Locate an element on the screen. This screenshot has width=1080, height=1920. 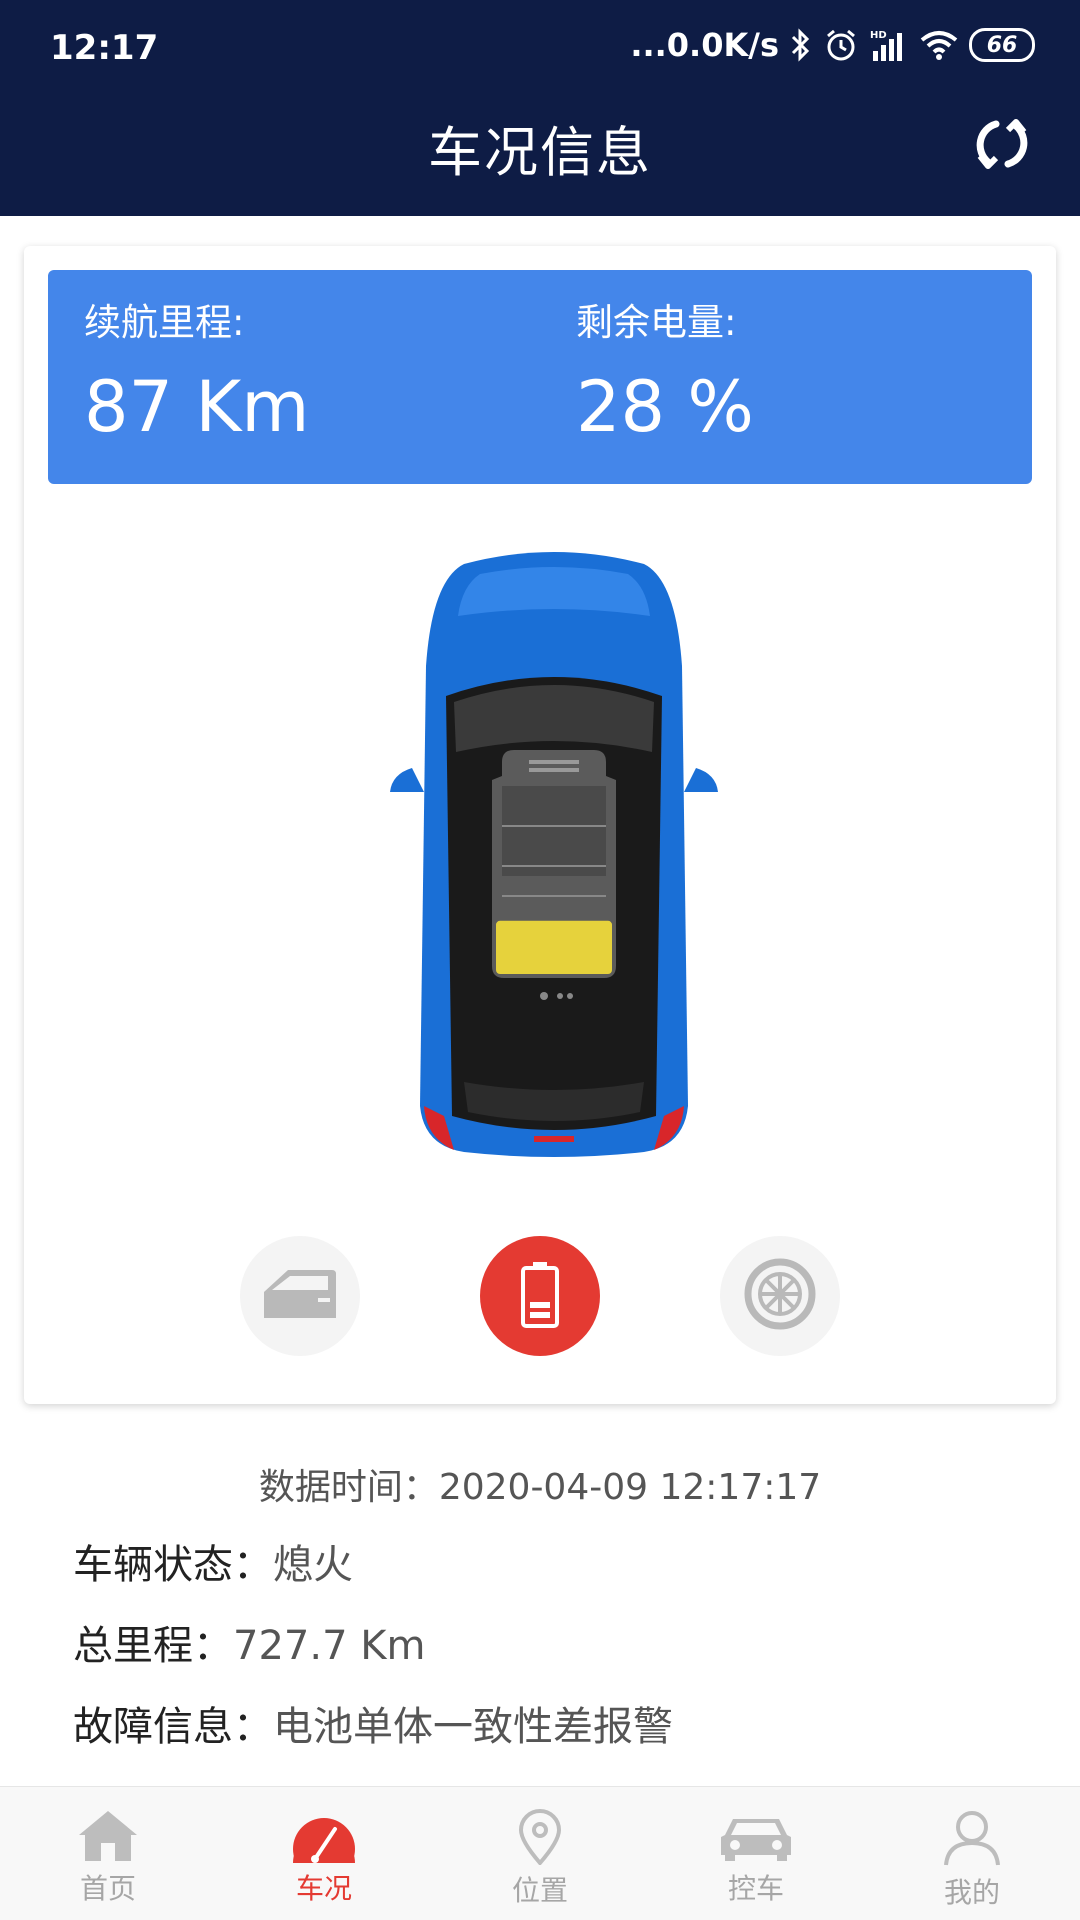
view-tabs is located at coordinates (540, 1301).